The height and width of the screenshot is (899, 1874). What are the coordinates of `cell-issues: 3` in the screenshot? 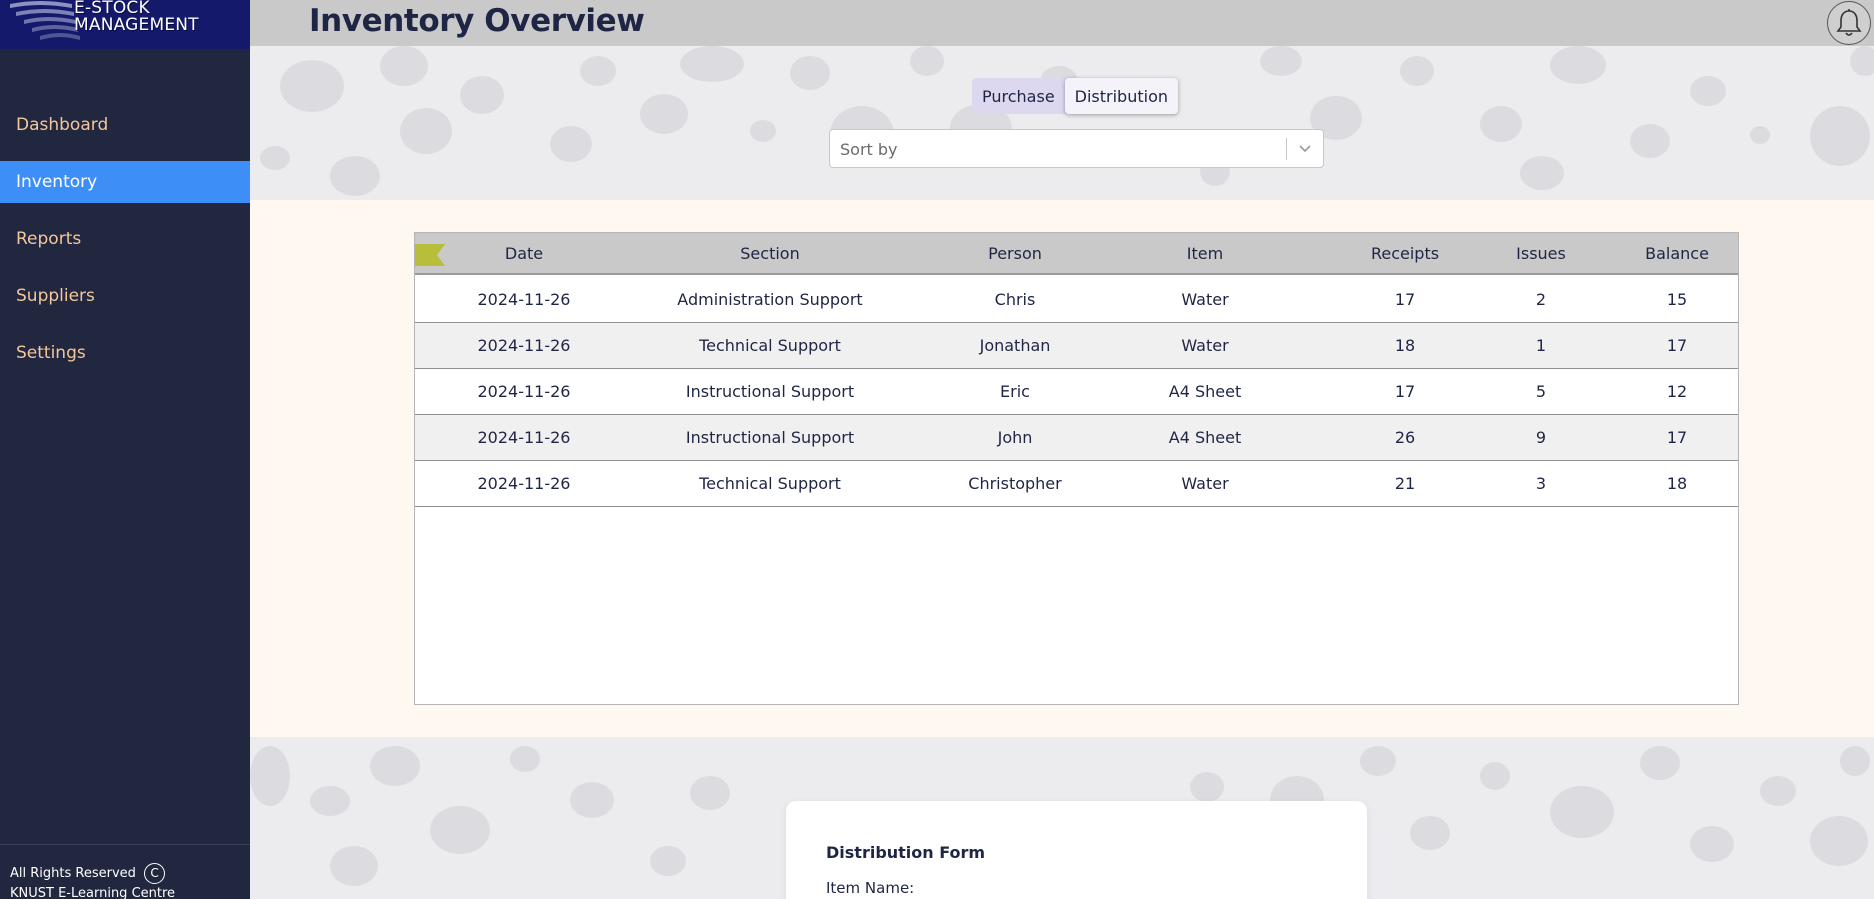 It's located at (1541, 483).